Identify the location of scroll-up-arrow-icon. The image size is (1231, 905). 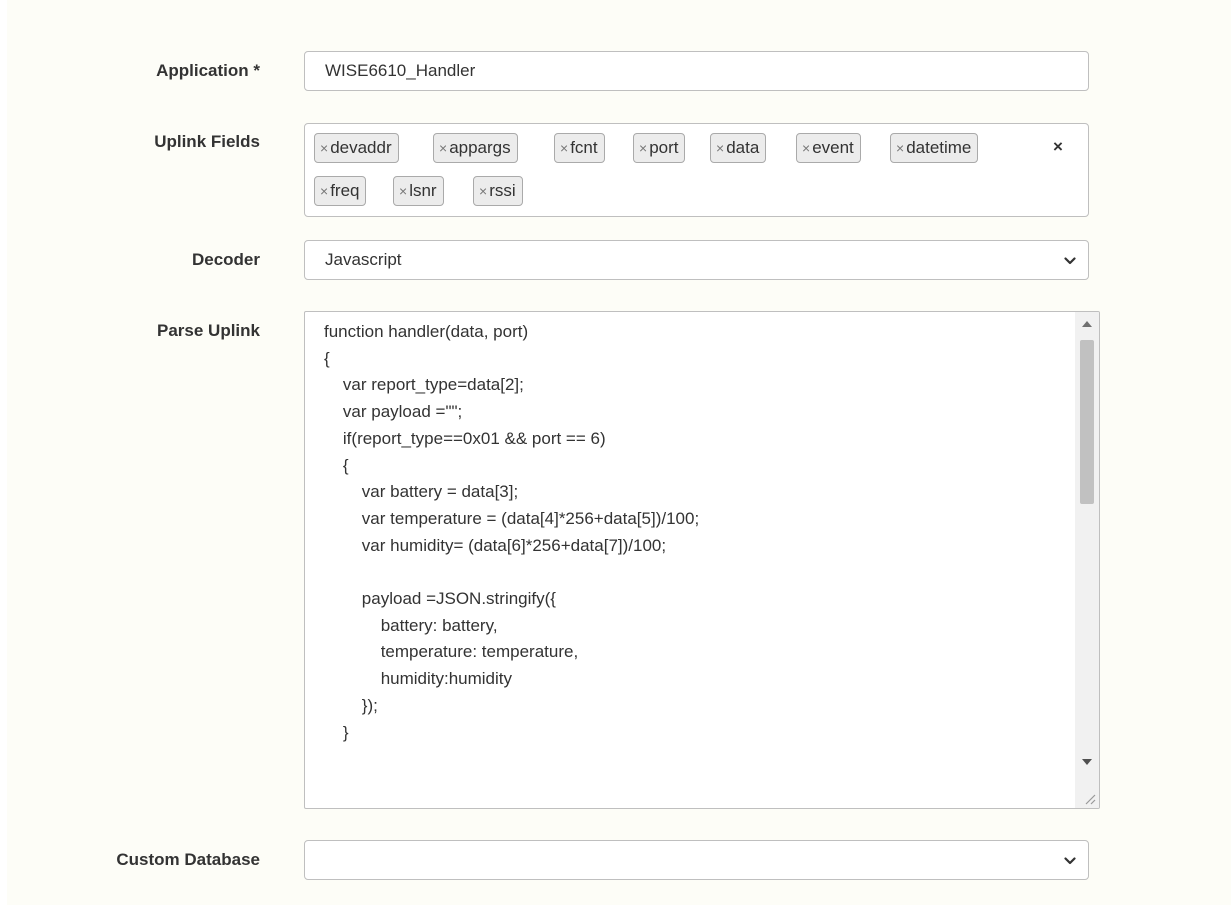
(1087, 324).